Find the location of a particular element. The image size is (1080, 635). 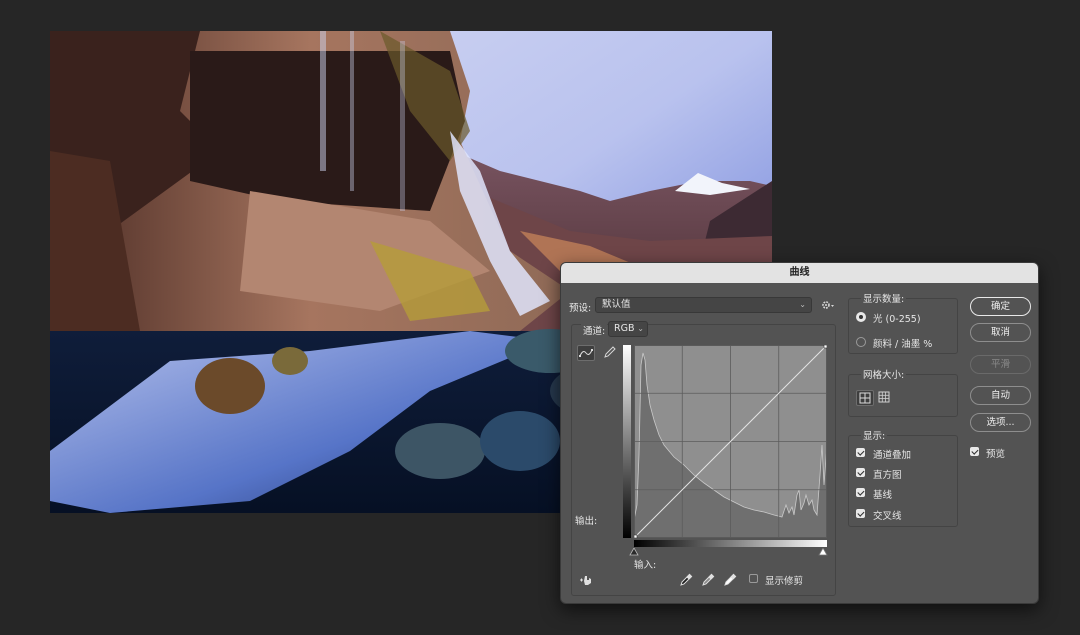

auto-button: 自动 is located at coordinates (1000, 395).